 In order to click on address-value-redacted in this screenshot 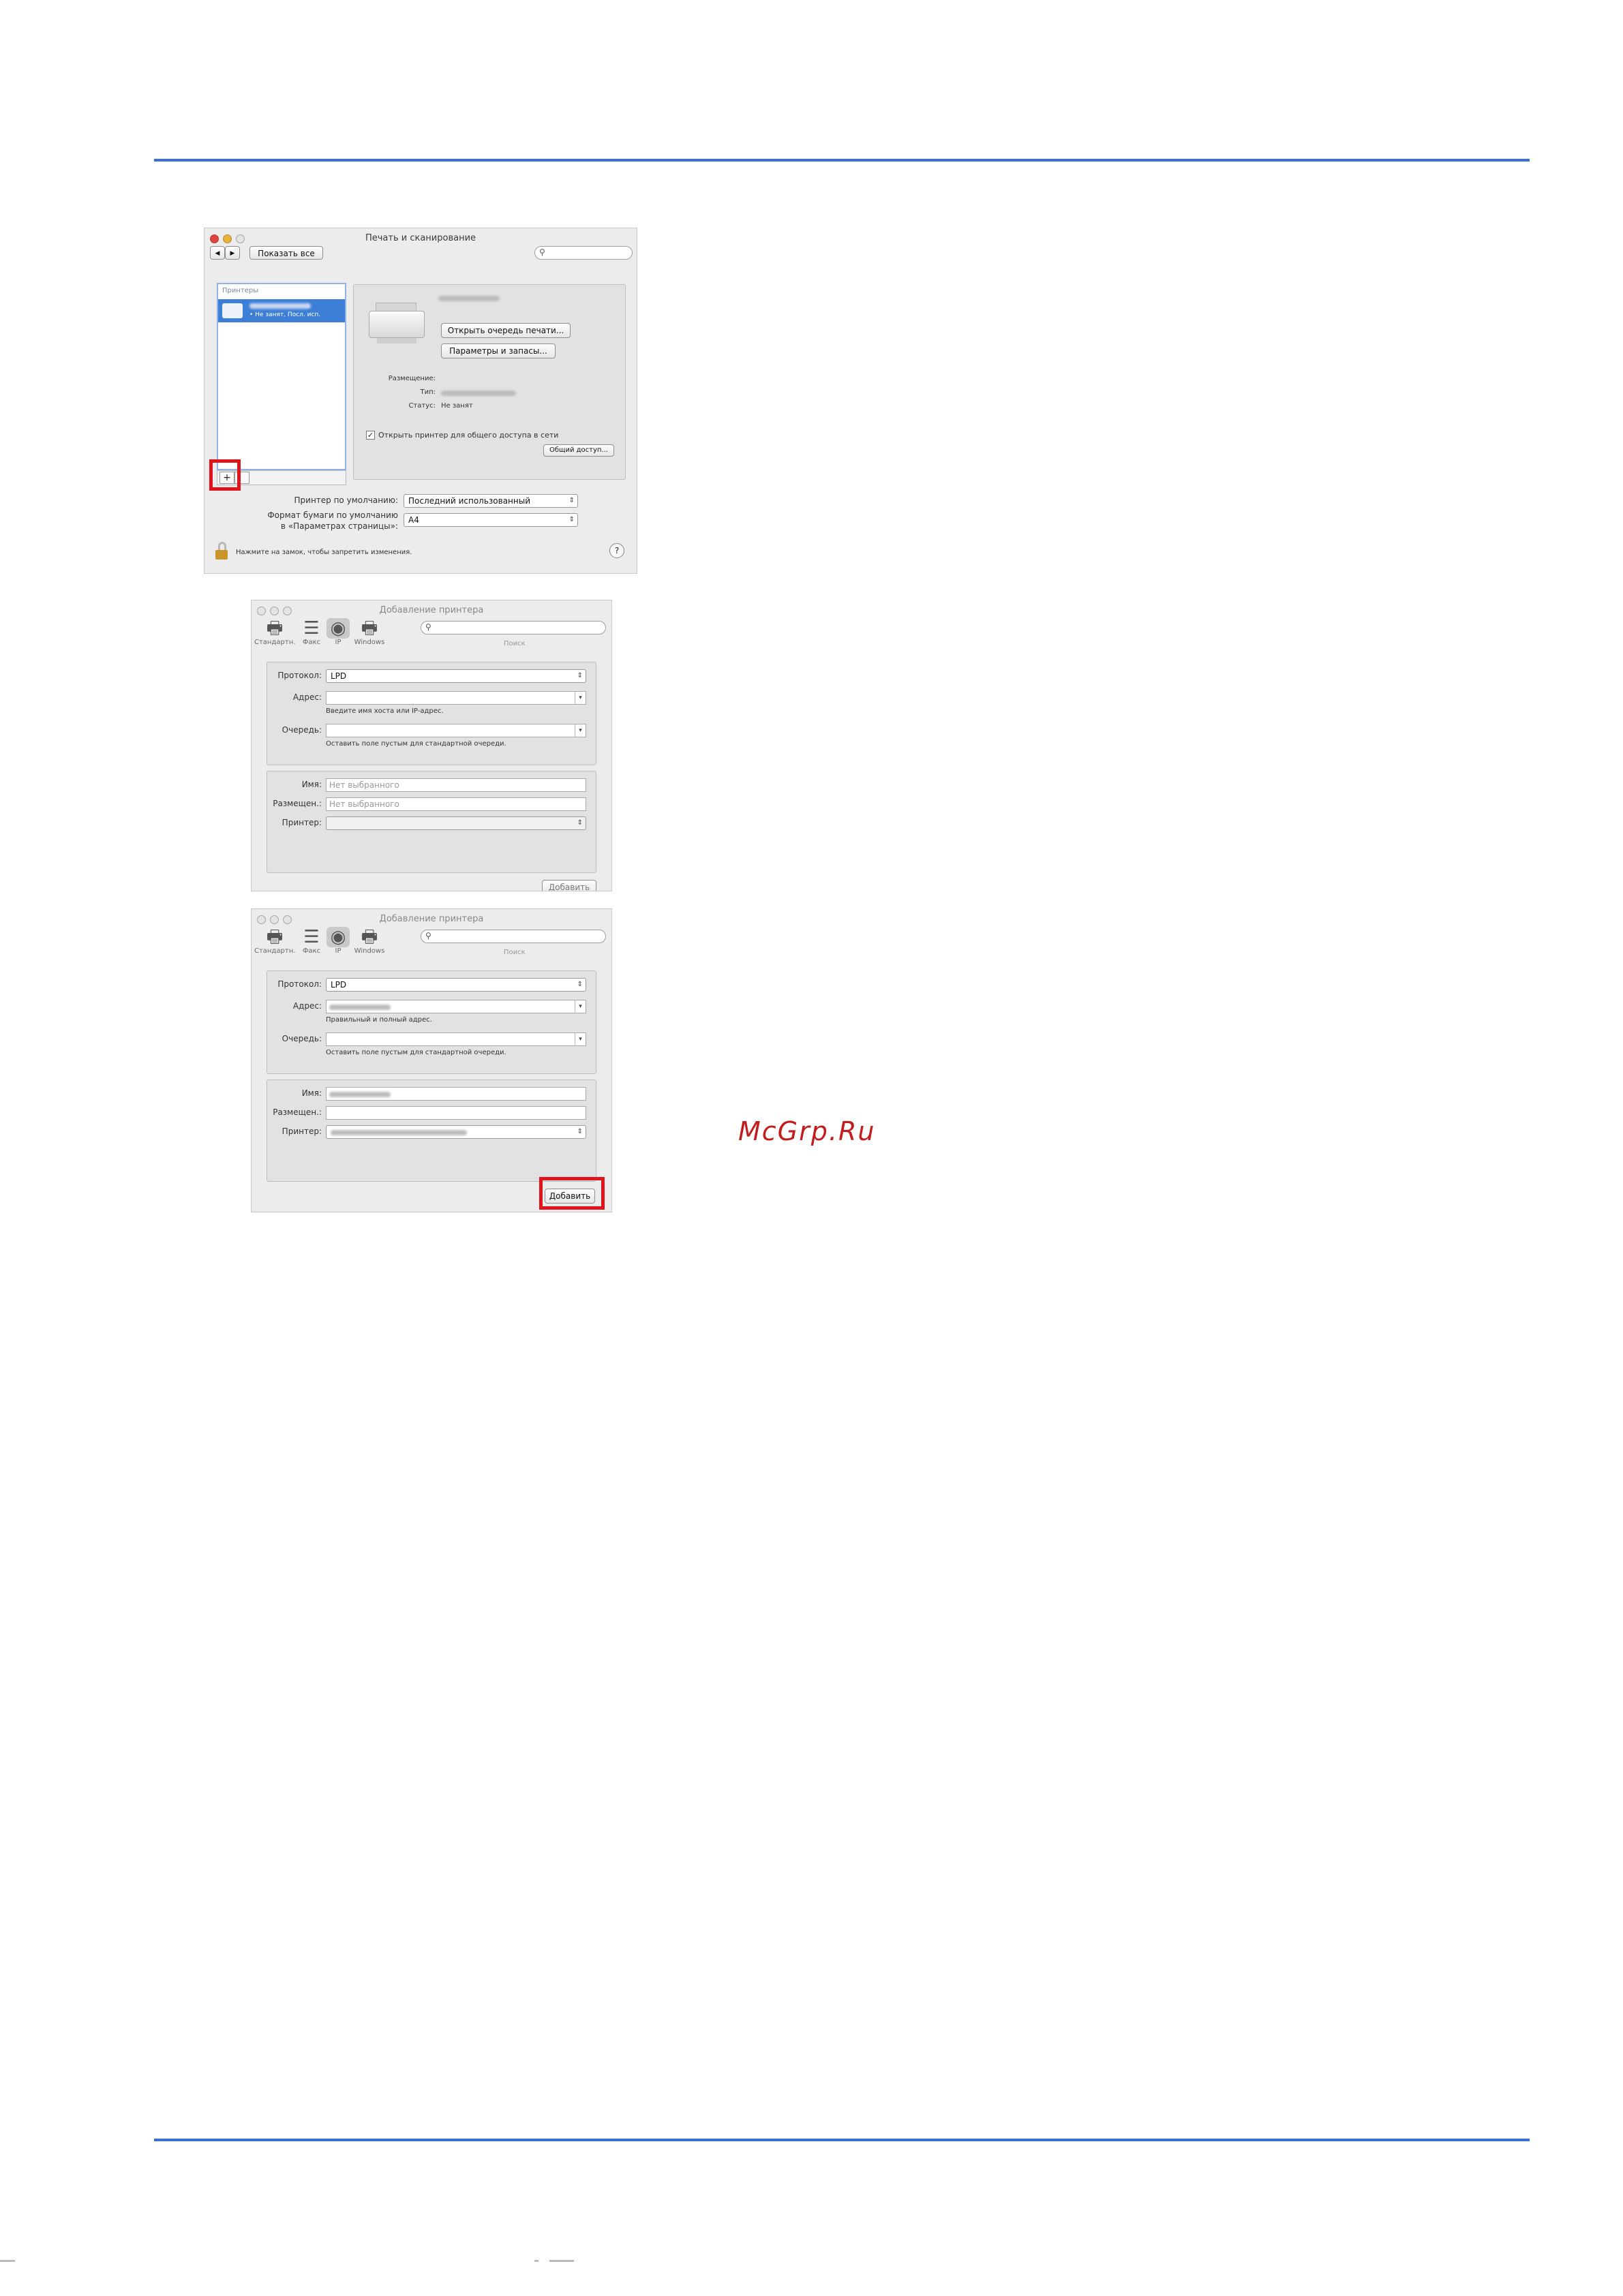, I will do `click(360, 1007)`.